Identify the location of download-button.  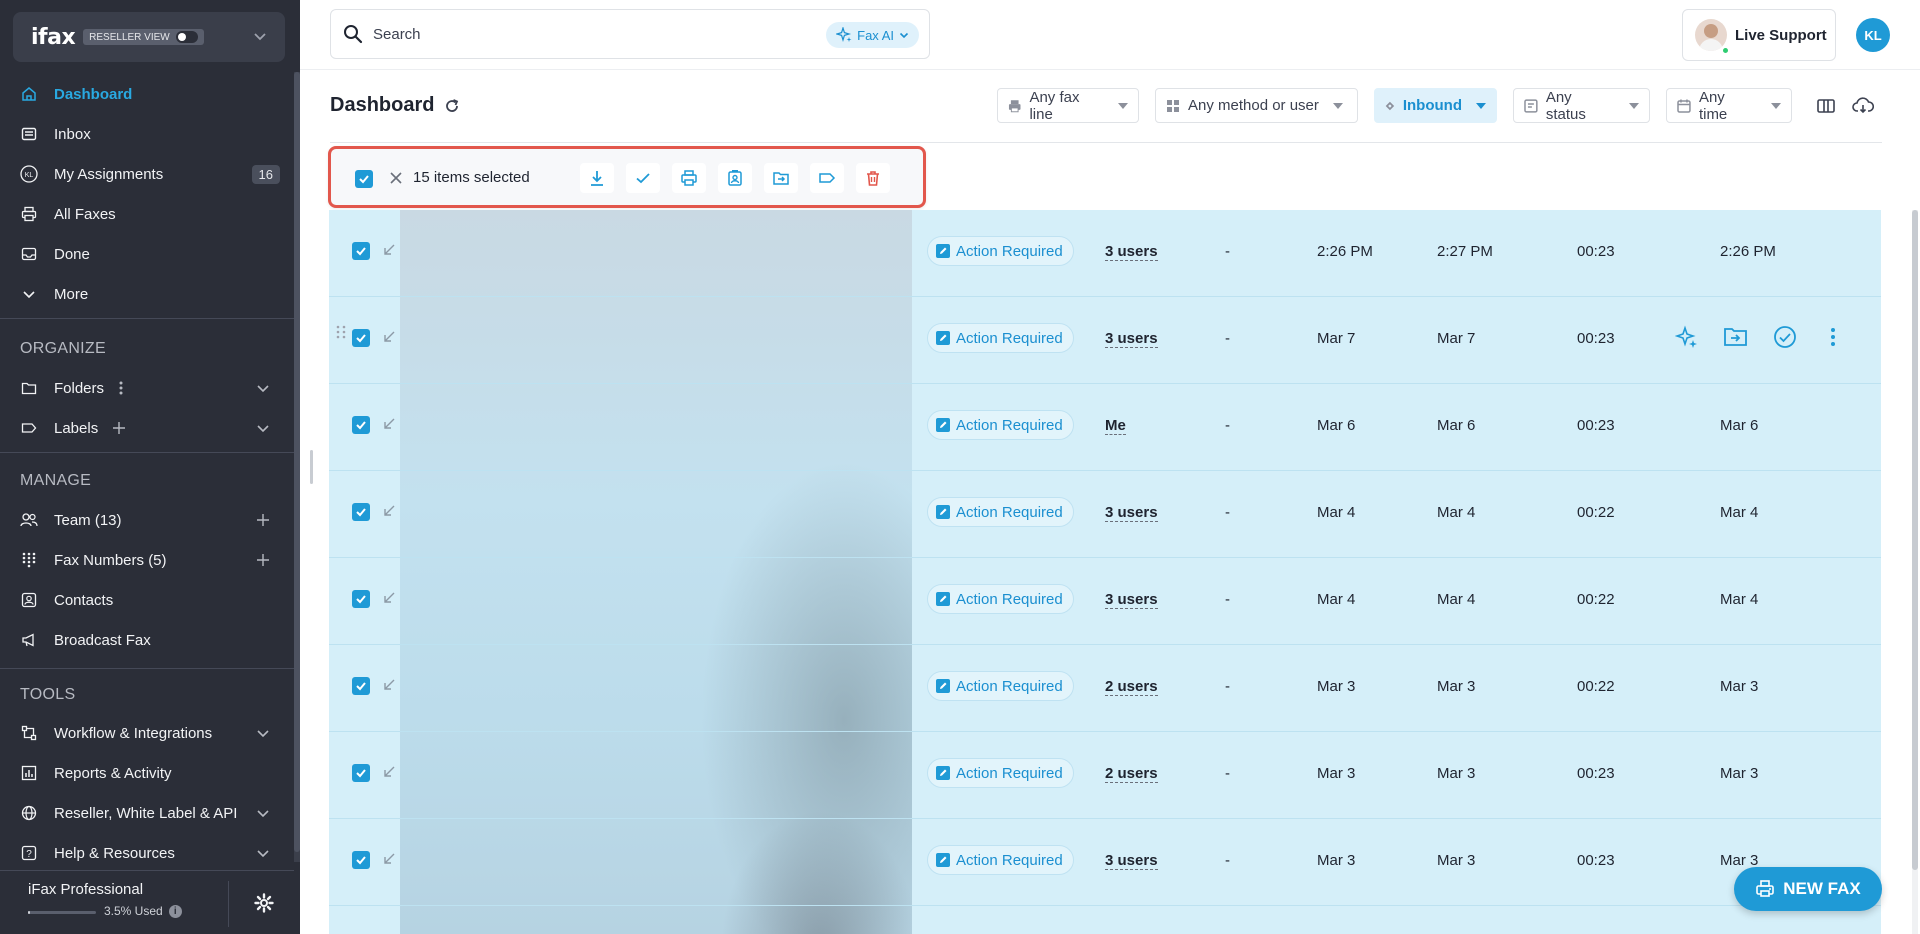
(597, 178).